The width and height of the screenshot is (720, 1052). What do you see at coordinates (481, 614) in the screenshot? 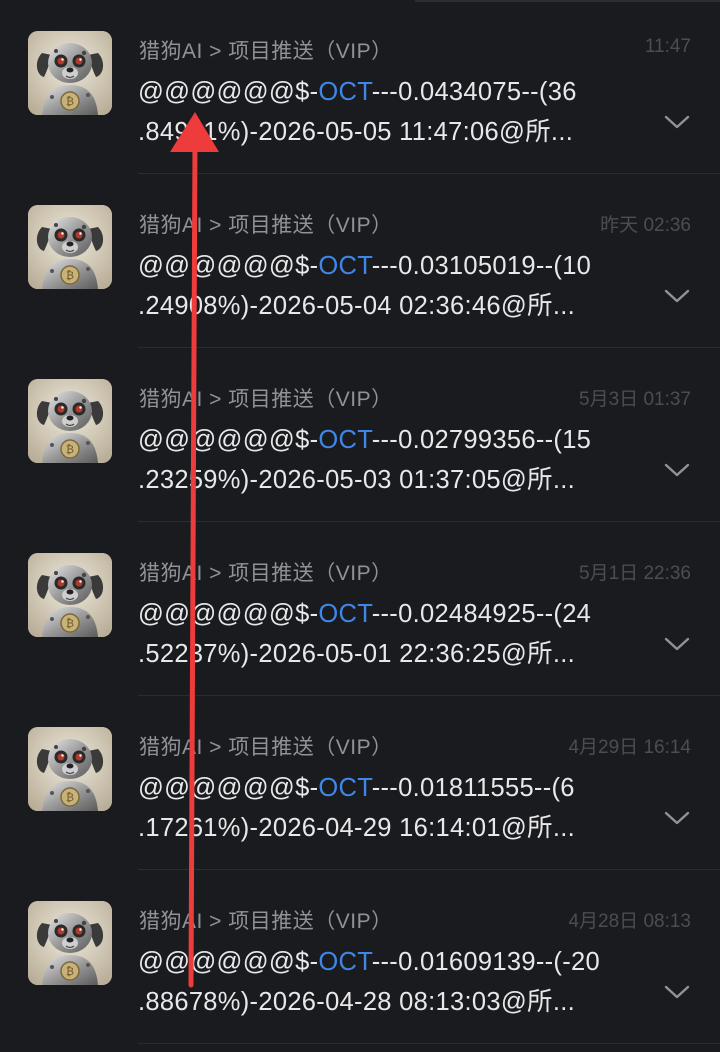
I see `message-value: ---0.02484925--(24` at bounding box center [481, 614].